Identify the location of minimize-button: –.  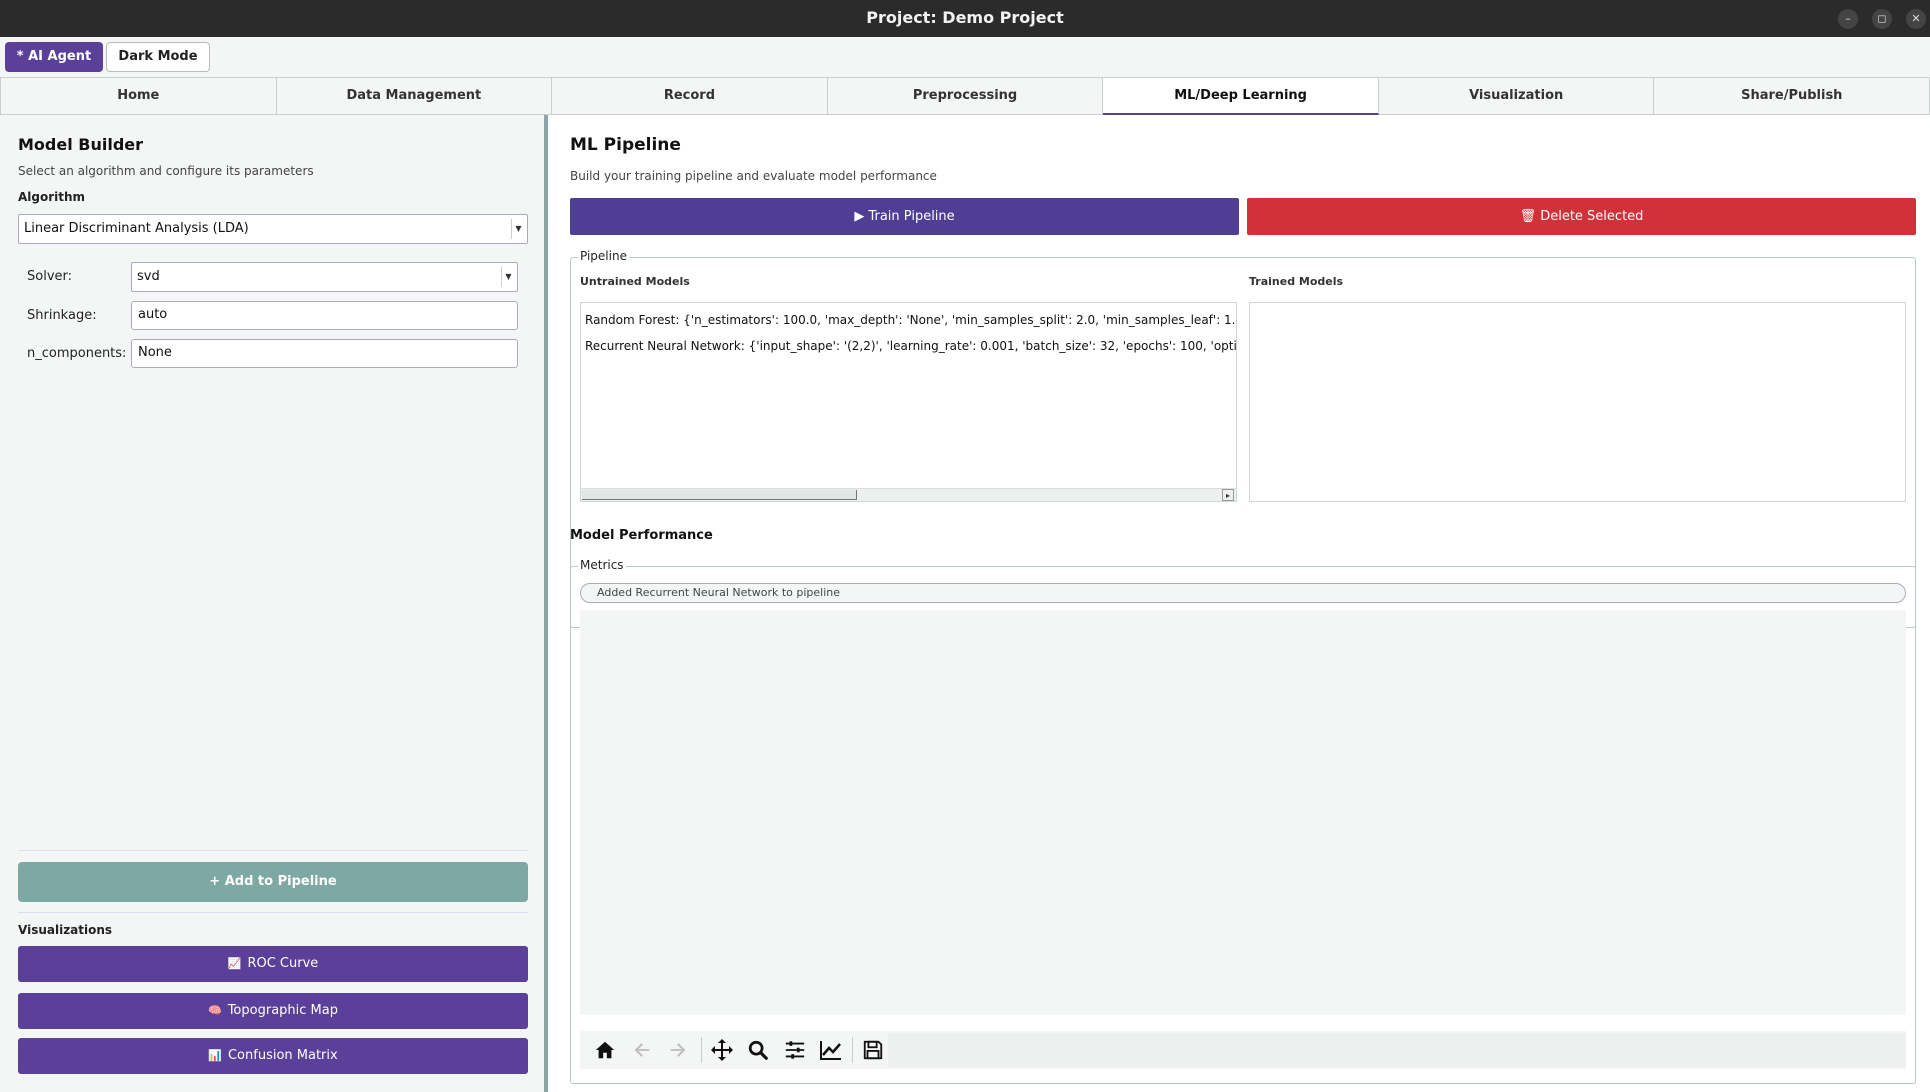
(1848, 19).